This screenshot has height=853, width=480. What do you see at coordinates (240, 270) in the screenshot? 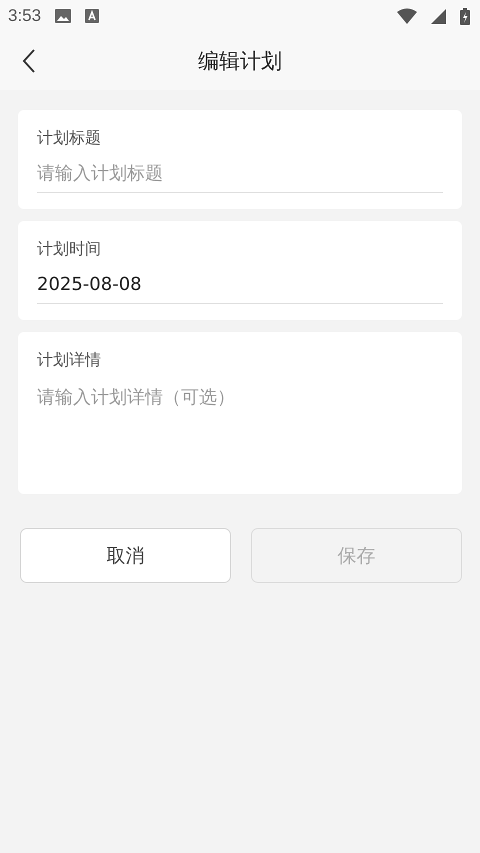
I see `input-field: 计划时间 2025-08-08` at bounding box center [240, 270].